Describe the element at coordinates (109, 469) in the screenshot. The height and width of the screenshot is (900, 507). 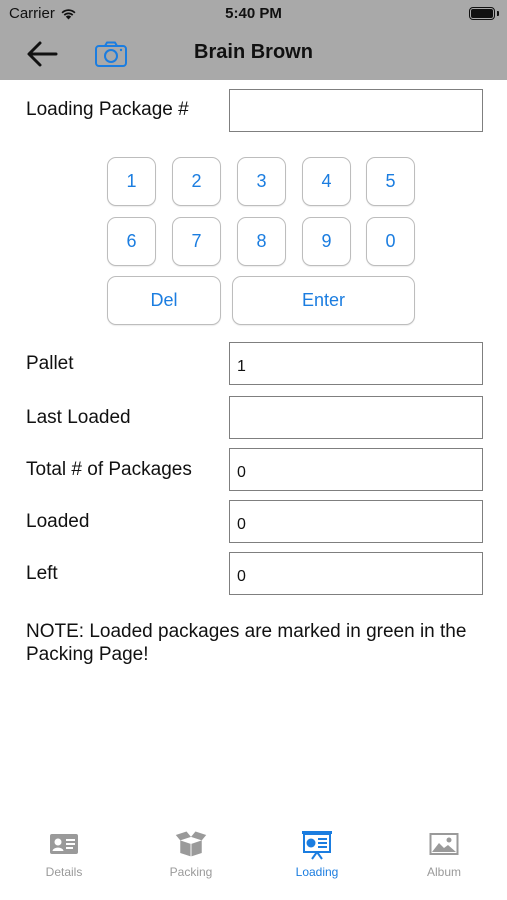
I see `total-packages-label: Total # of Packages` at that location.